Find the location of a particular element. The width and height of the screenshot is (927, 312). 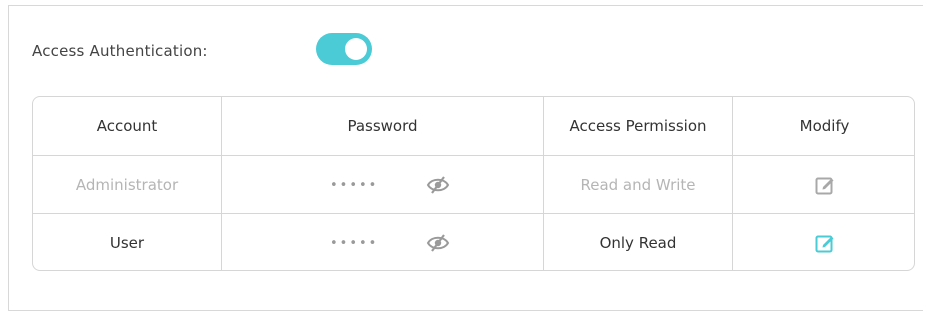

access-authentication-toggle is located at coordinates (344, 49).